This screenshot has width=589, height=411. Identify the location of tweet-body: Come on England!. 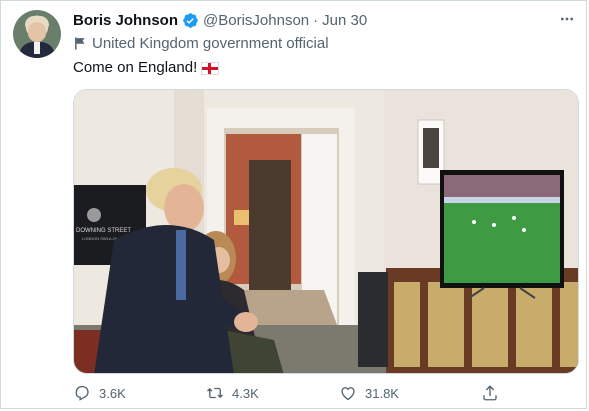
(146, 68).